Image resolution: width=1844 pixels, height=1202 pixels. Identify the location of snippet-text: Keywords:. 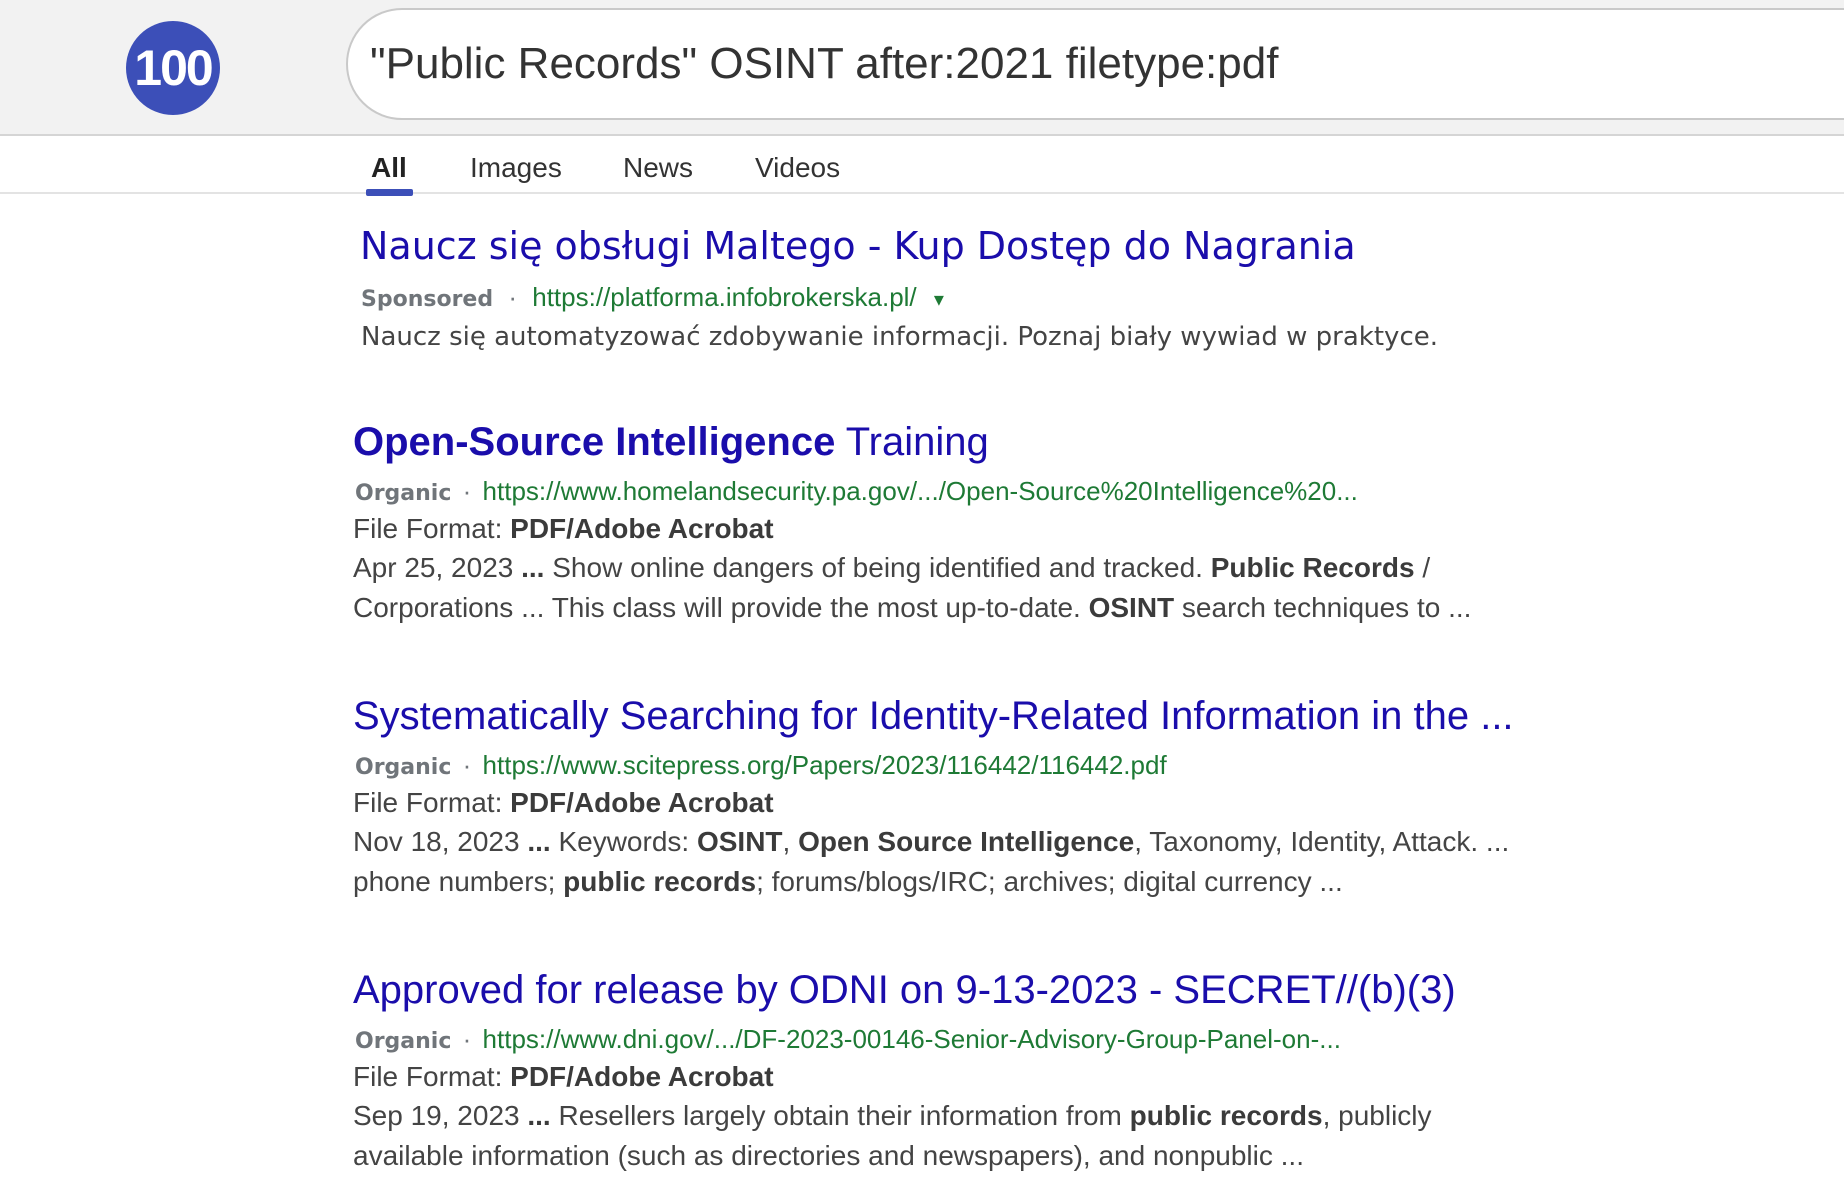
(623, 841).